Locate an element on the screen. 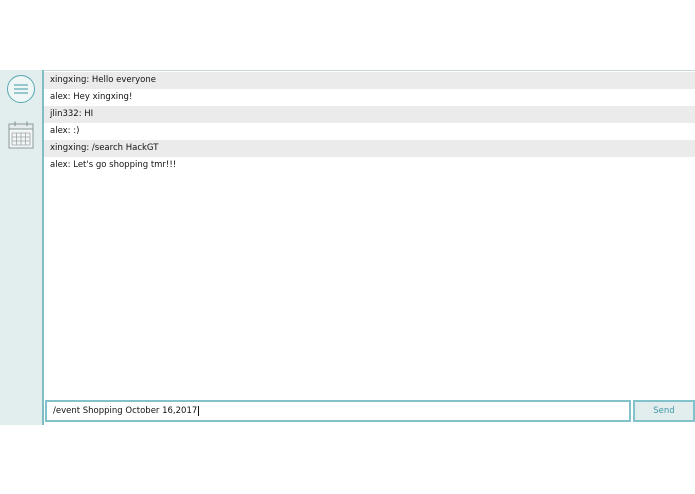 This screenshot has height=494, width=695. send-button: Send is located at coordinates (664, 411).